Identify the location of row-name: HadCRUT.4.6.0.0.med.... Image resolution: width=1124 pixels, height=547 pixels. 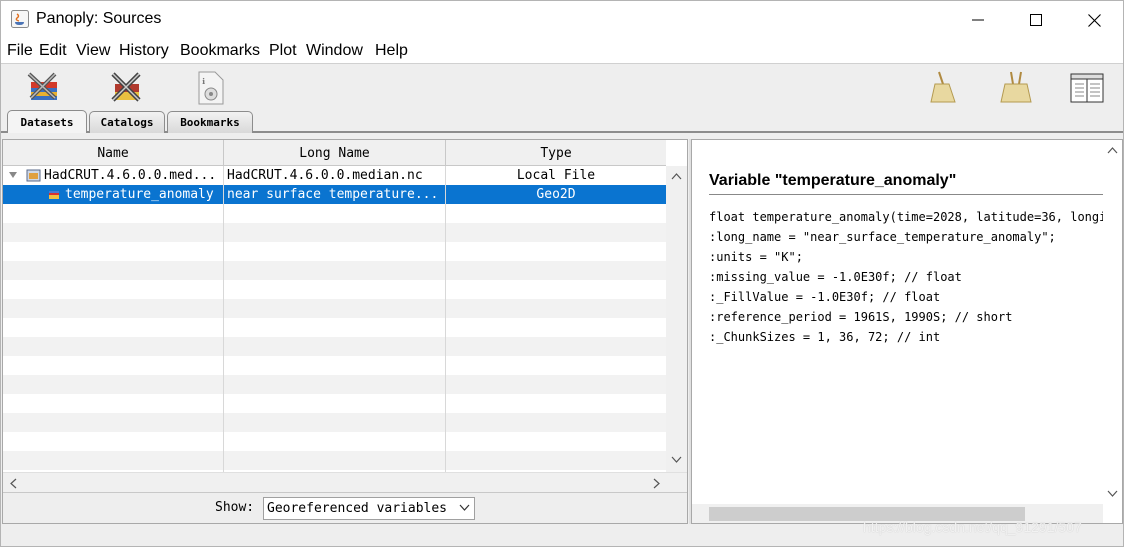
(130, 175).